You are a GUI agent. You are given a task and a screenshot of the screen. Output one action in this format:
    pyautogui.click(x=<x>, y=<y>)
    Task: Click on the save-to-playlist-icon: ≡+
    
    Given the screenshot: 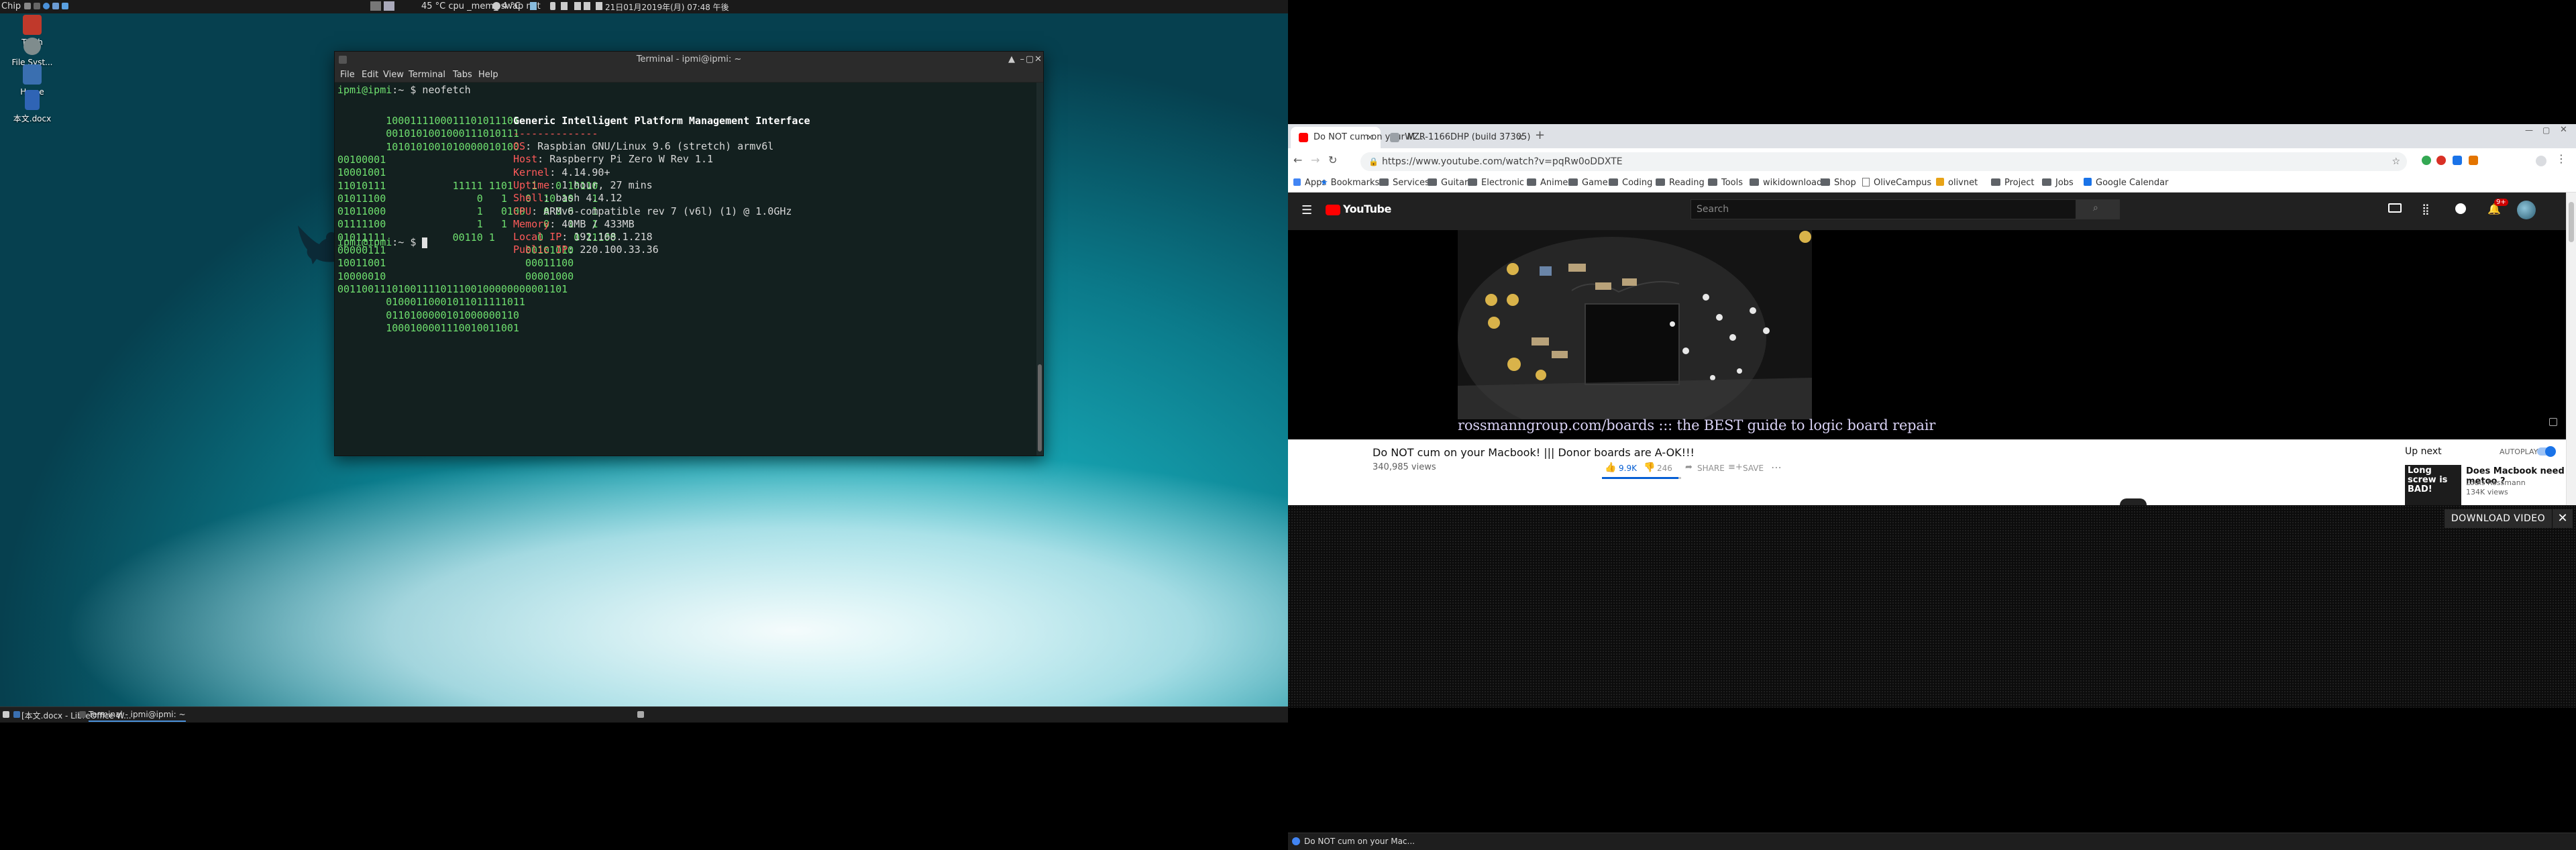 What is the action you would take?
    pyautogui.click(x=1735, y=467)
    